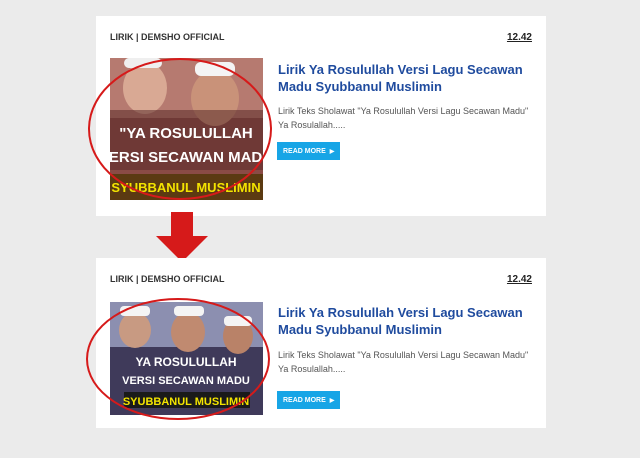  What do you see at coordinates (186, 133) in the screenshot?
I see `thumb-line-1: "YA ROSULULLAH` at bounding box center [186, 133].